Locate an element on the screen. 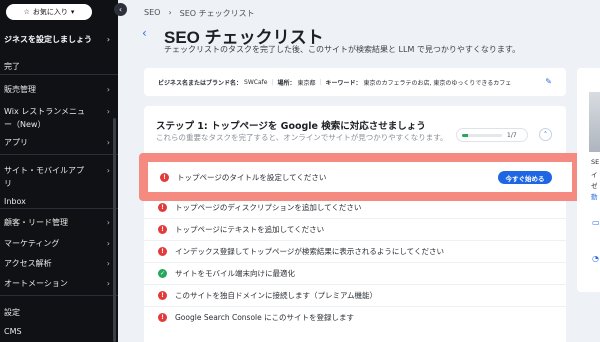 The image size is (600, 342). sidebar-item-label: オートメーション is located at coordinates (36, 283).